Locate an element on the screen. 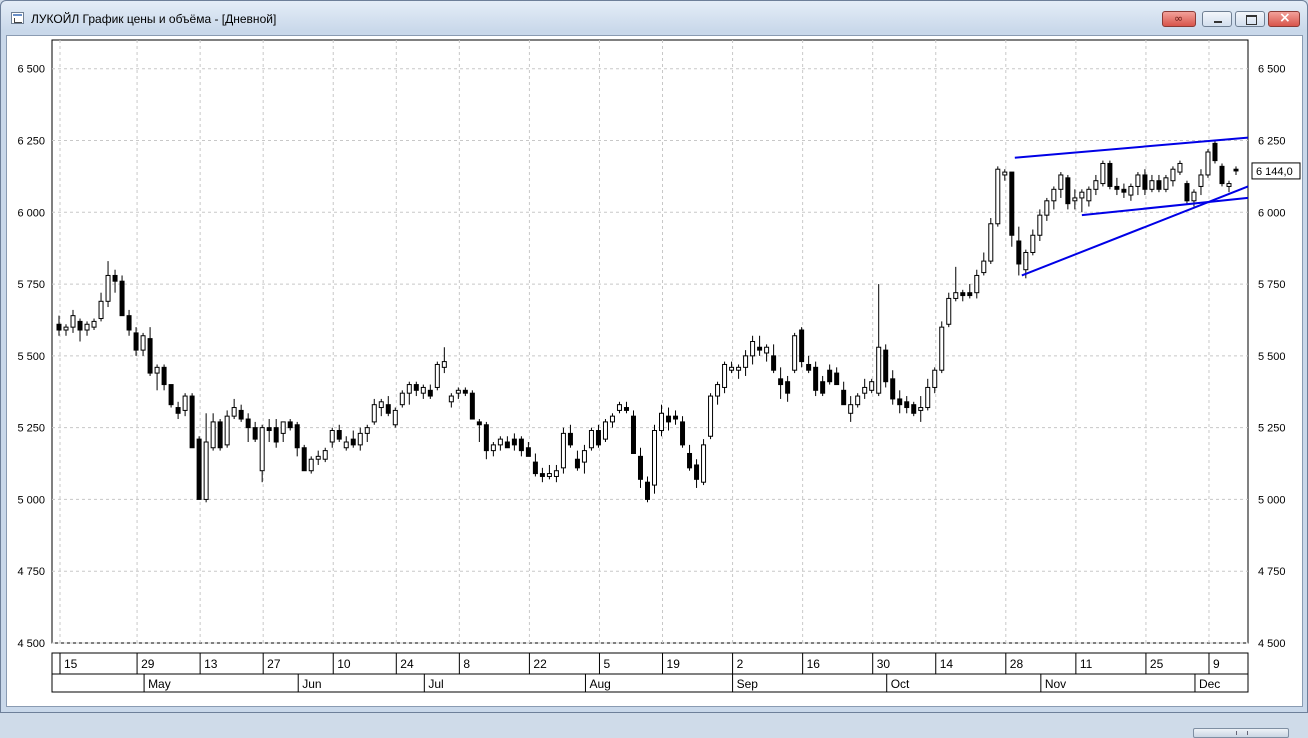  date-tick-label: 16 is located at coordinates (814, 664).